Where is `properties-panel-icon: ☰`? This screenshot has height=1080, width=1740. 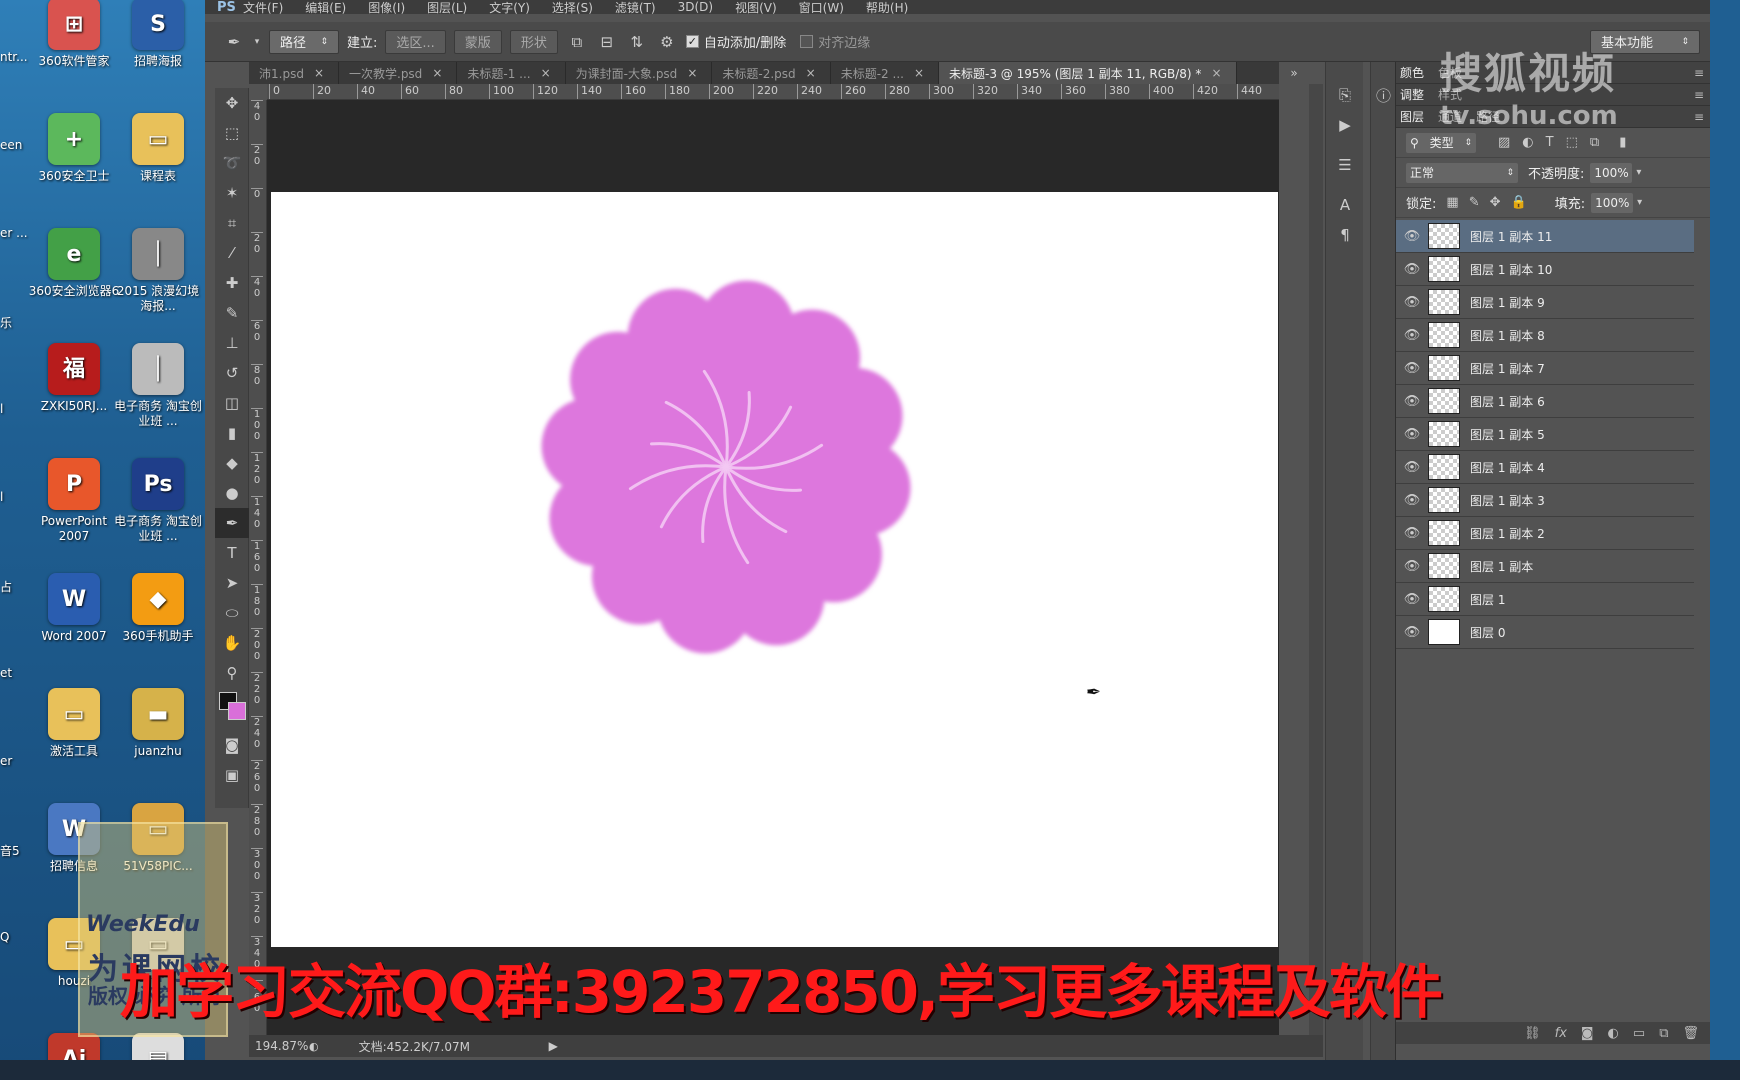
properties-panel-icon: ☰ is located at coordinates (1345, 165).